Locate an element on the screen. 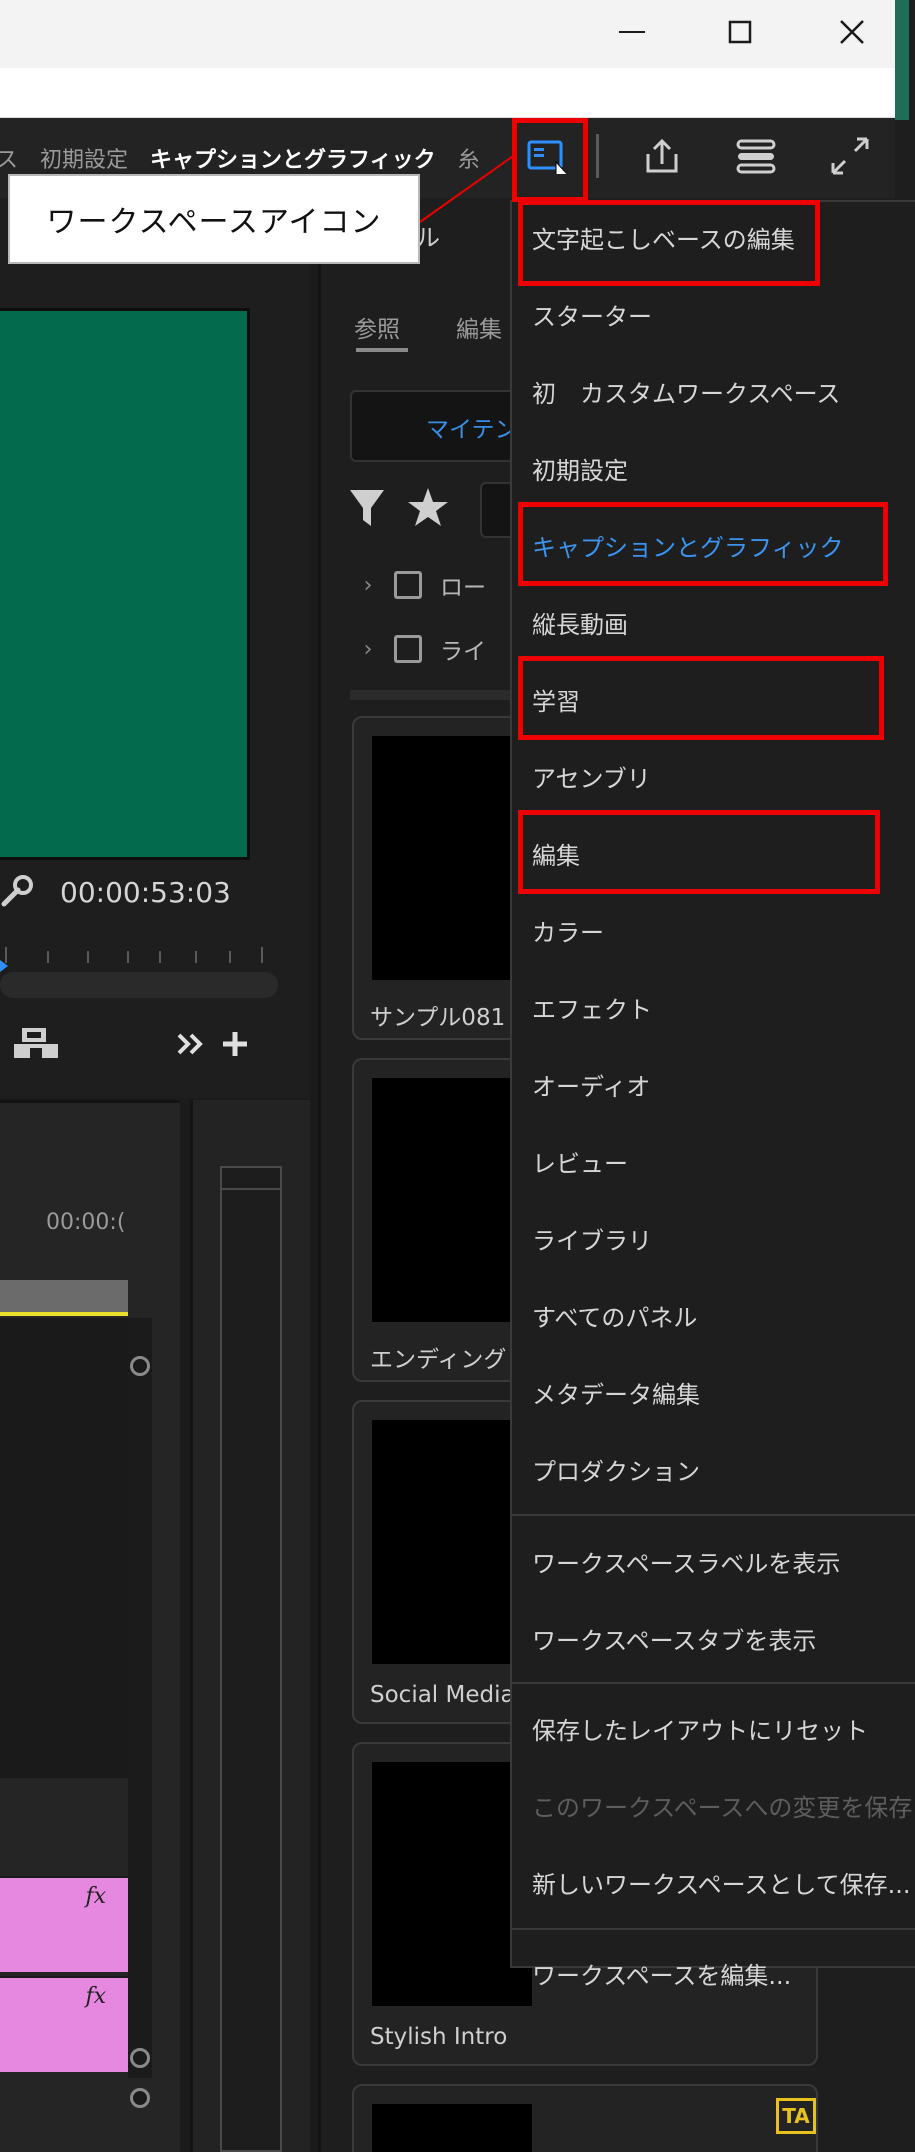  menu-item: オーディオ is located at coordinates (591, 1084).